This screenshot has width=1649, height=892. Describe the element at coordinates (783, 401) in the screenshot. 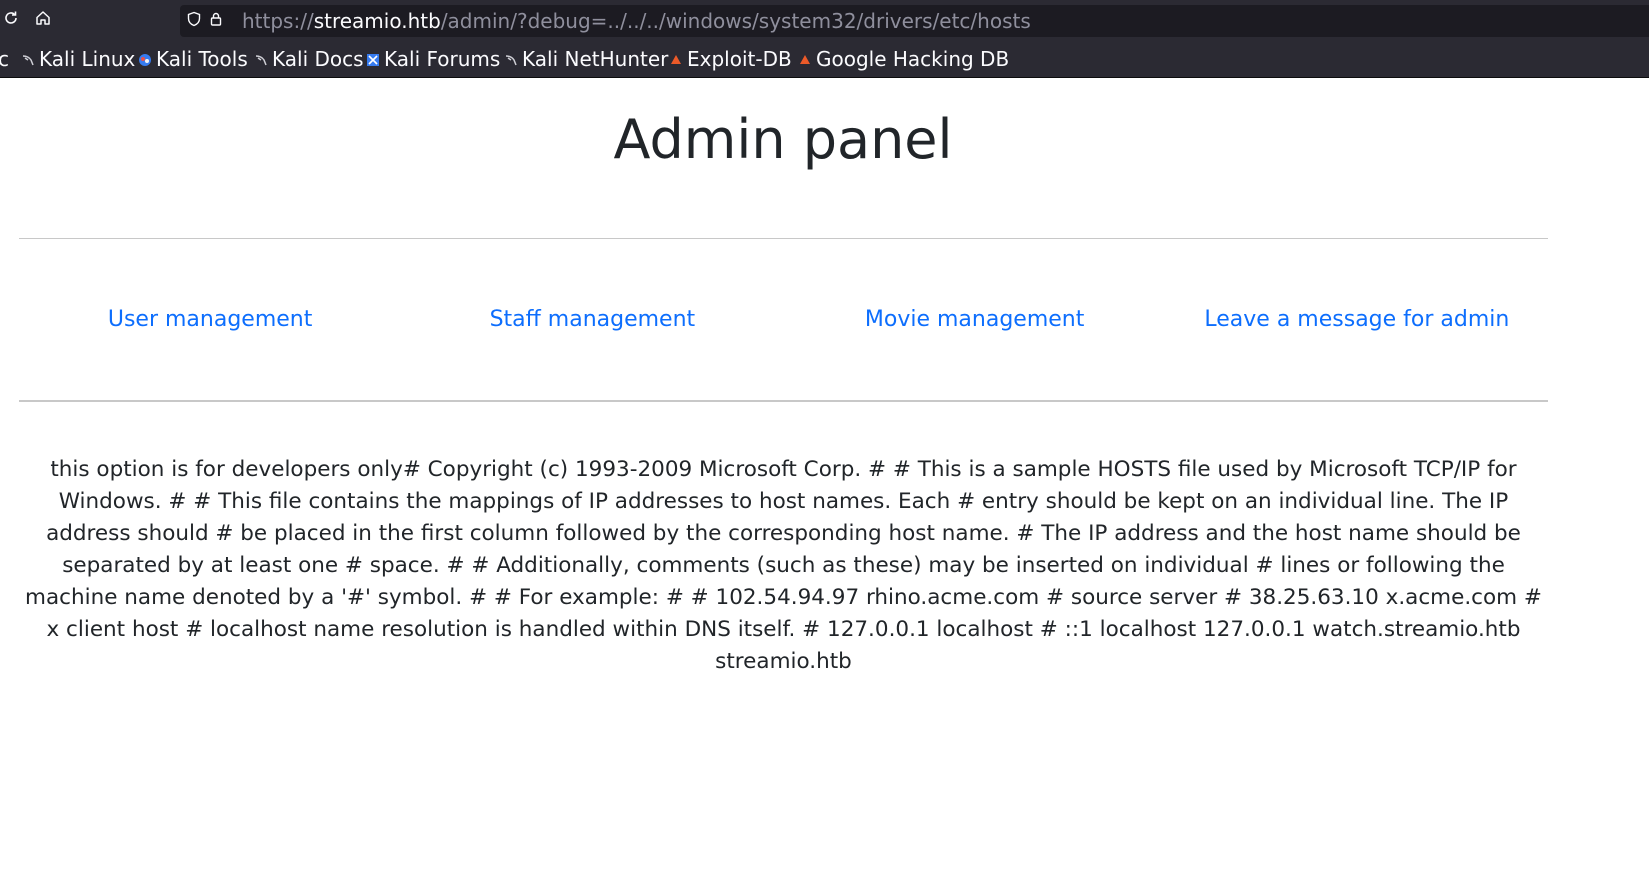

I see `divider-bottom` at that location.